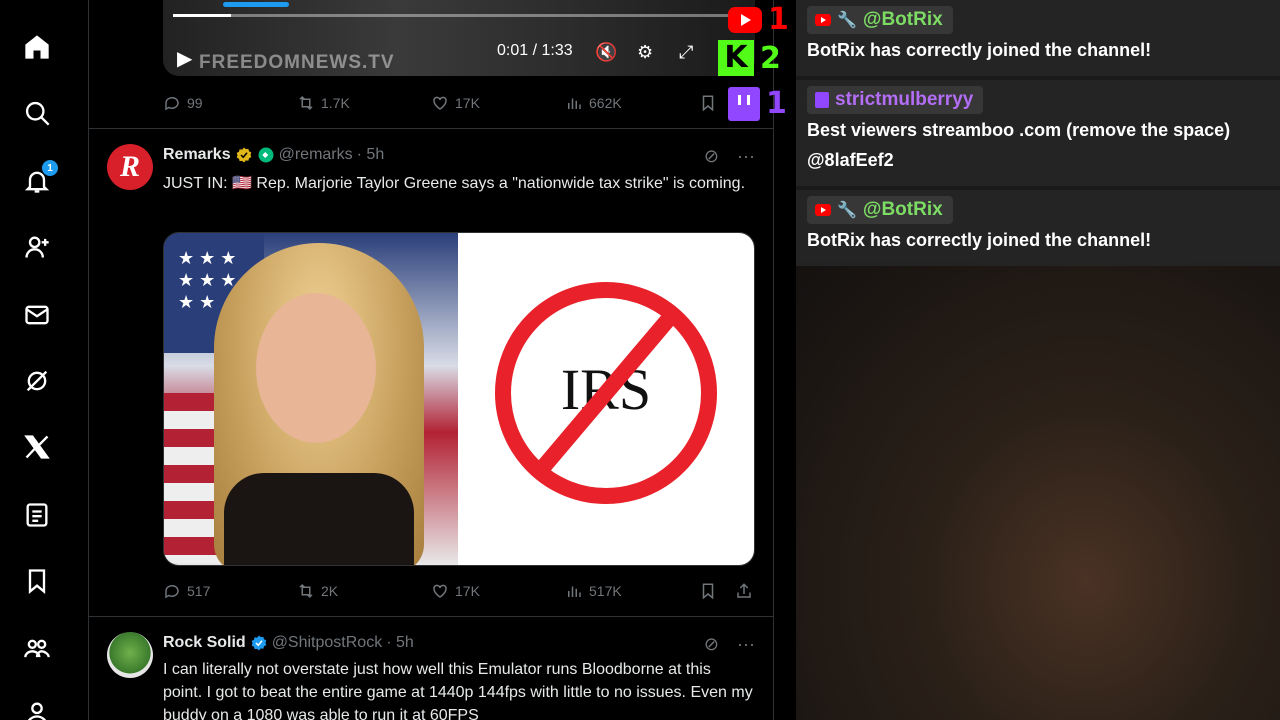  What do you see at coordinates (258, 643) in the screenshot?
I see `verified-blue-icon` at bounding box center [258, 643].